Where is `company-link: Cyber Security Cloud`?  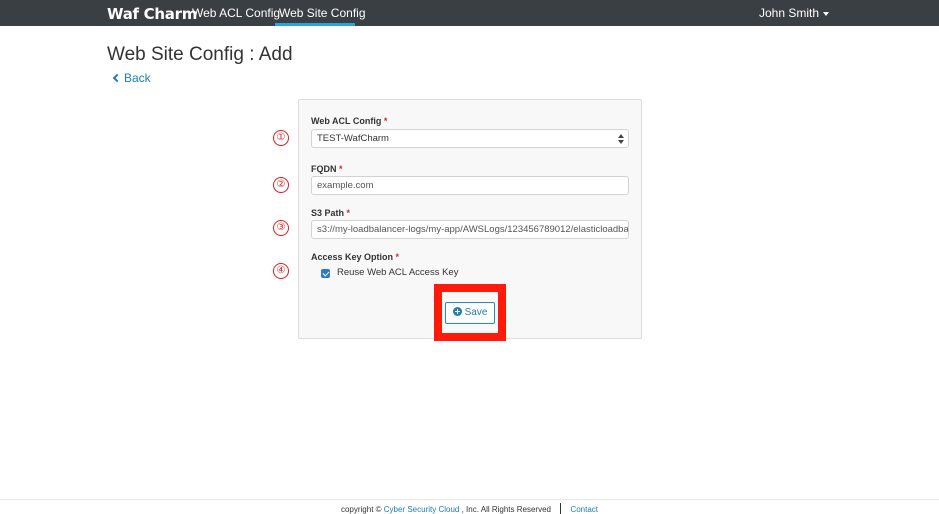
company-link: Cyber Security Cloud is located at coordinates (422, 509).